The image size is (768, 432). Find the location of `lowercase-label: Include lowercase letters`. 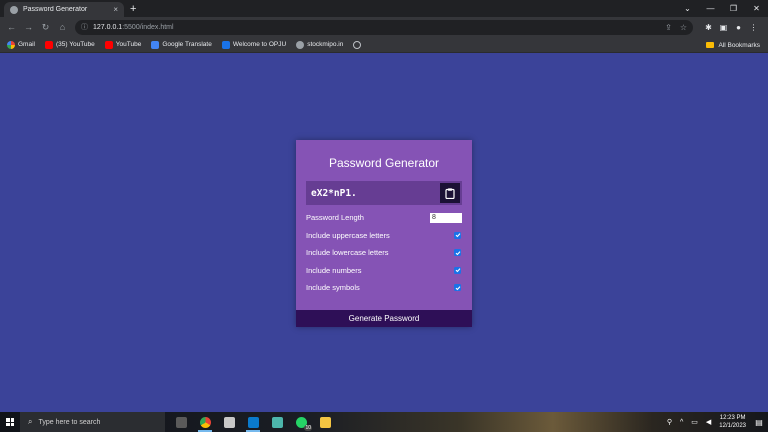

lowercase-label: Include lowercase letters is located at coordinates (347, 253).